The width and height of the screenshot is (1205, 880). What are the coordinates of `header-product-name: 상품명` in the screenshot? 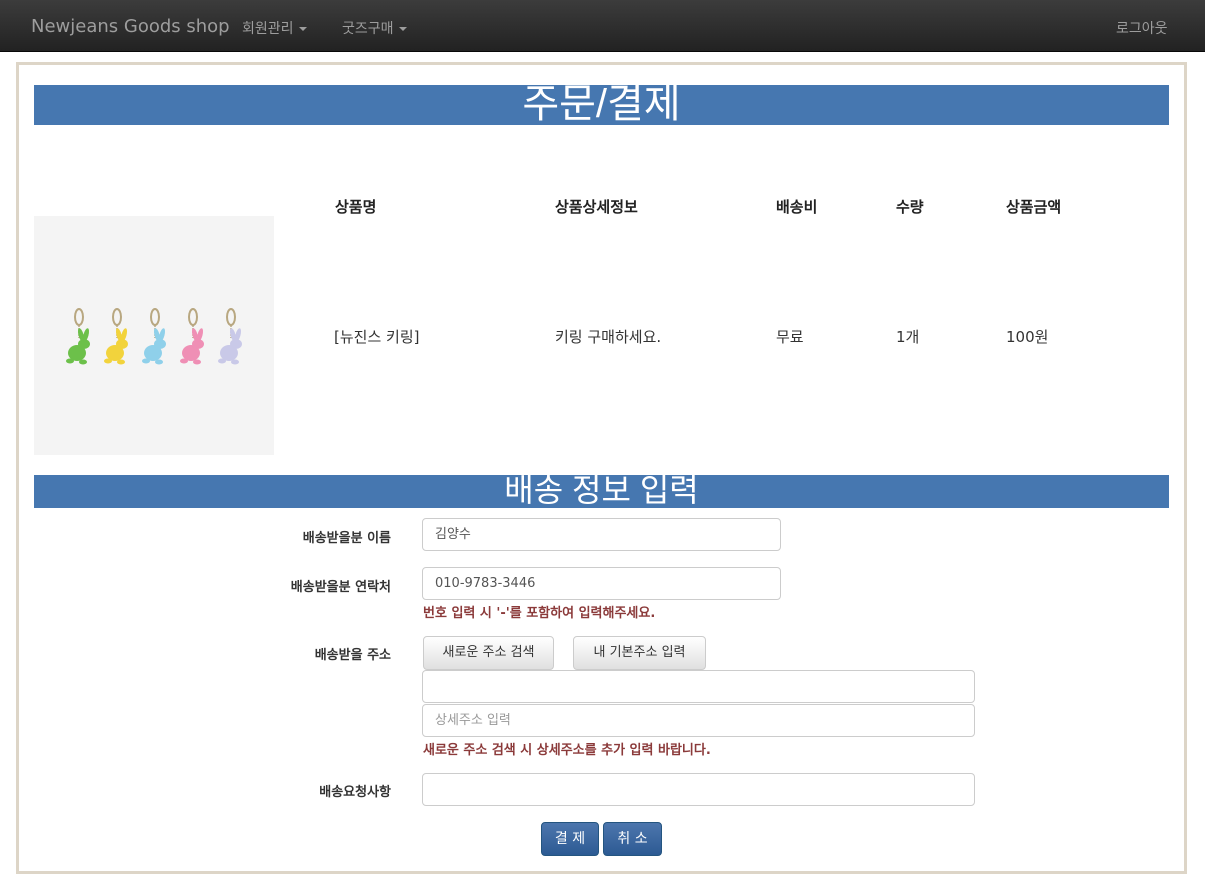 It's located at (356, 207).